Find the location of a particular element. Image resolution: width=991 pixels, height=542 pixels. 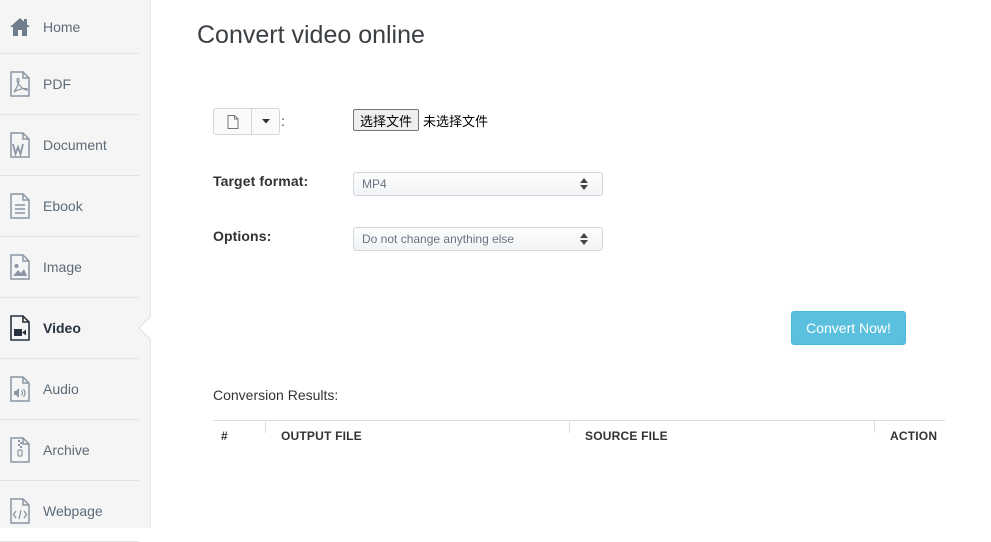

sidebar-item-label: Video is located at coordinates (62, 328).